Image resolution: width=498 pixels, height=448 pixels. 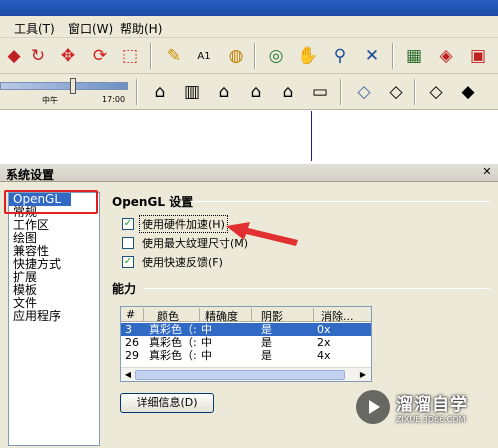 I want to click on watermark: 溜溜自学 ZIXUE.3D66.COM, so click(x=424, y=407).